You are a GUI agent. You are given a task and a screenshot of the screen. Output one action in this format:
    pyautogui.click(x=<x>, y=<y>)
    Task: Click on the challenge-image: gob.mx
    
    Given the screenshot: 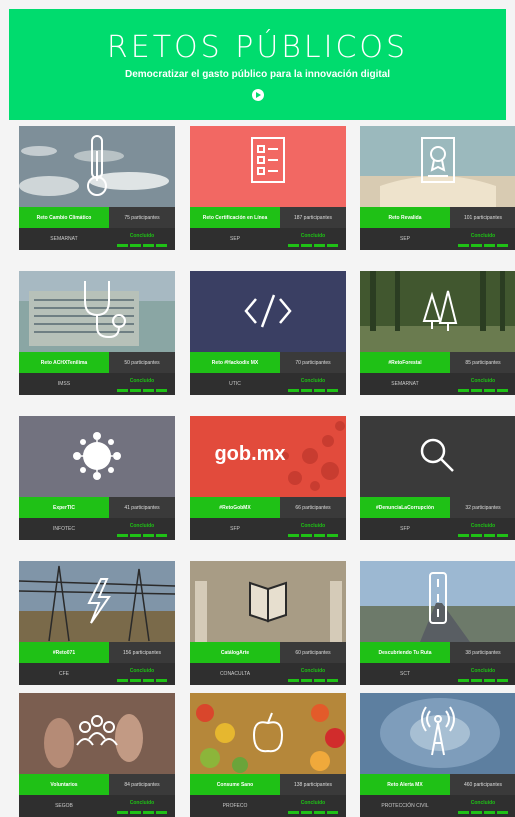 What is the action you would take?
    pyautogui.click(x=268, y=456)
    